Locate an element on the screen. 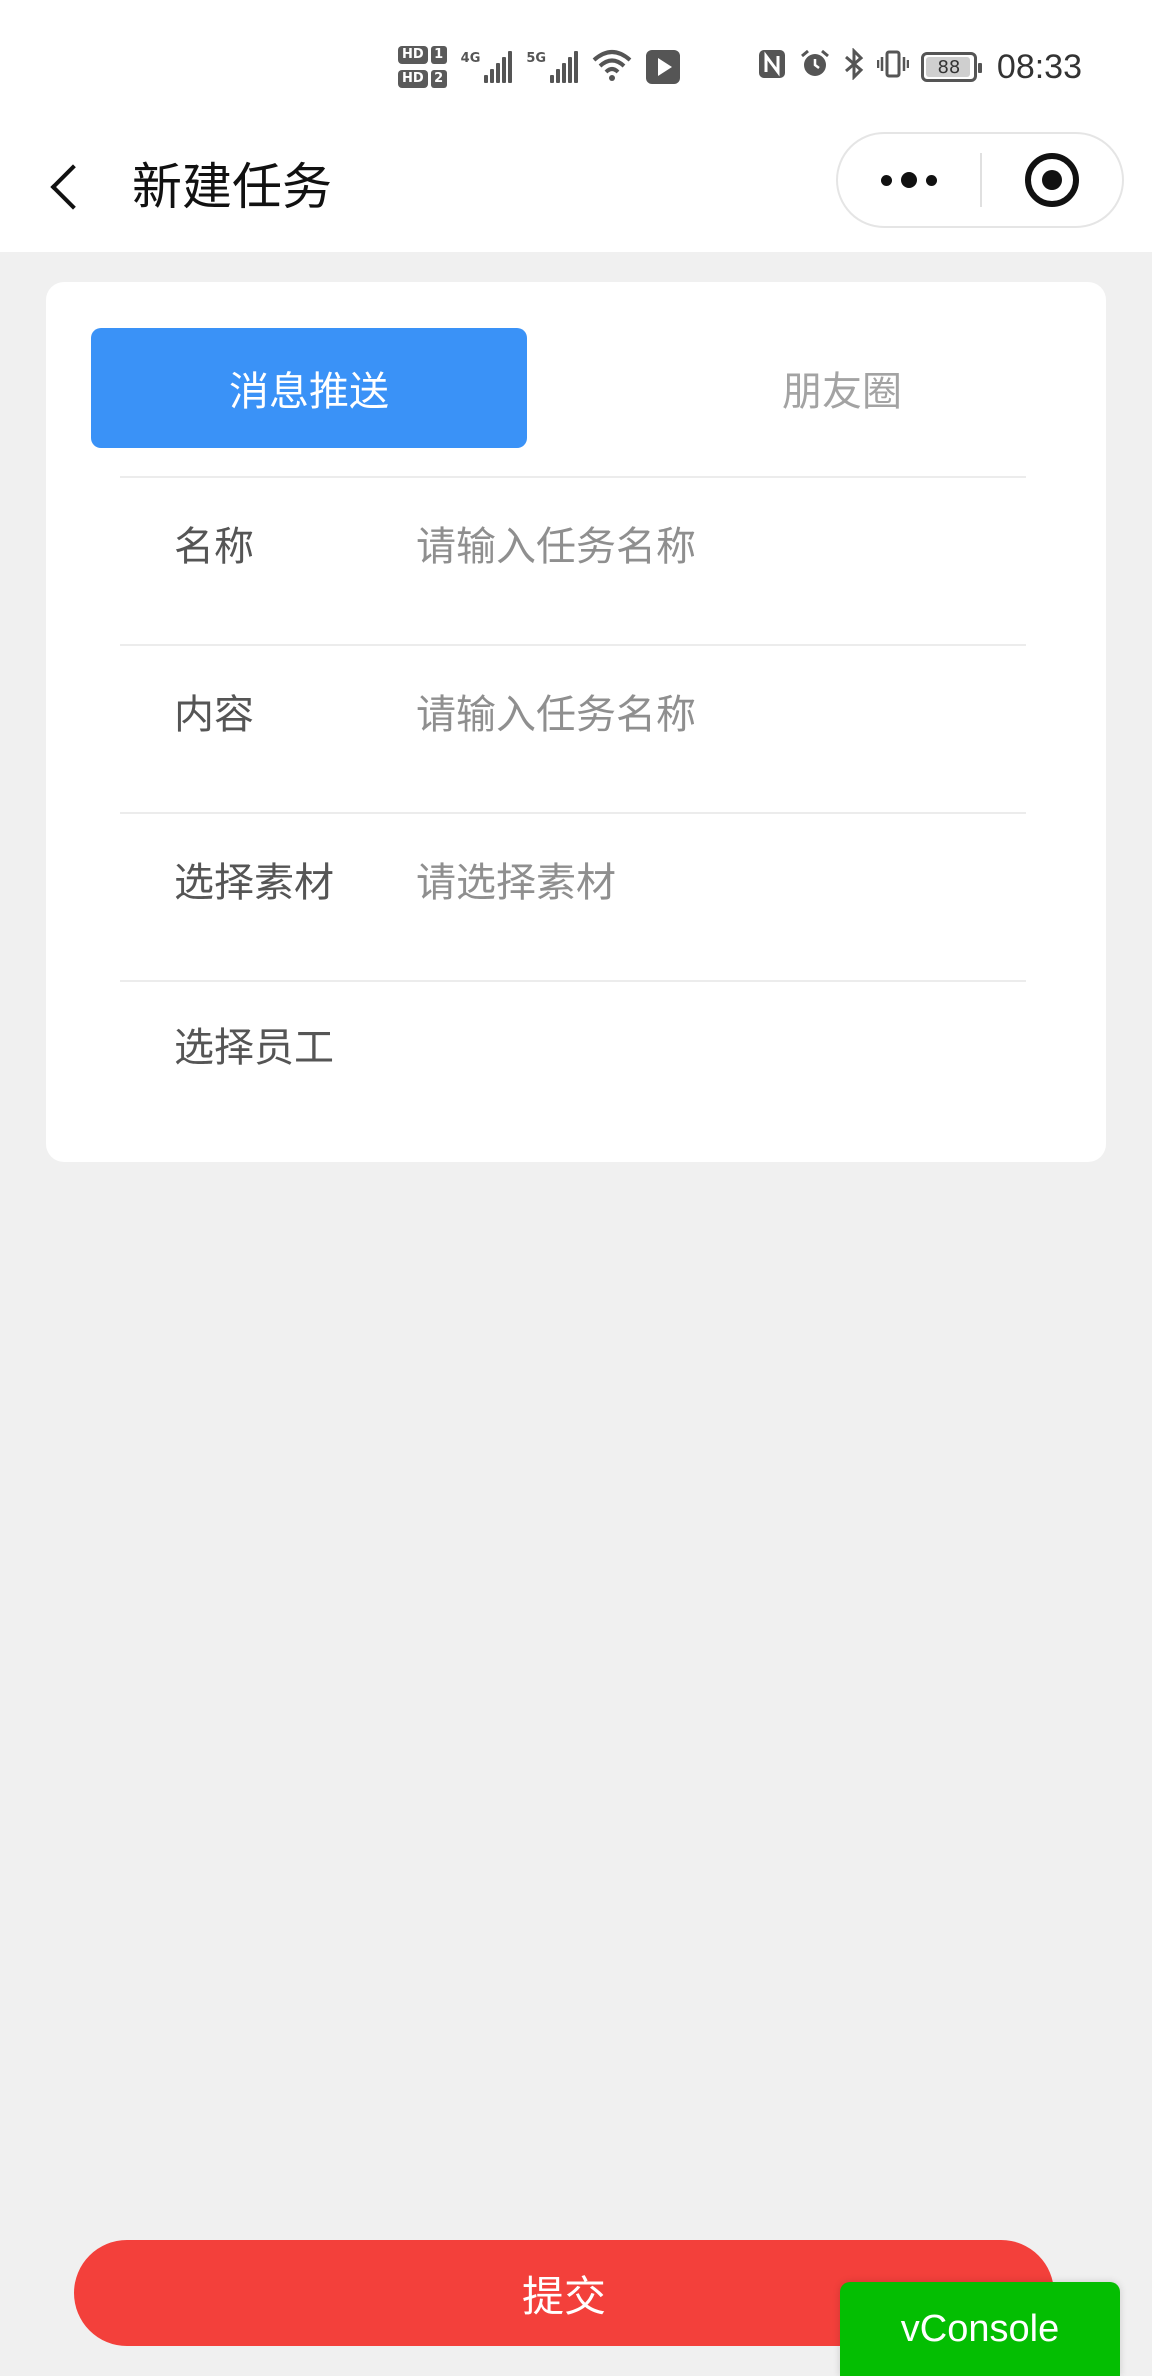 This screenshot has width=1152, height=2376. chevron-left-icon is located at coordinates (73, 187).